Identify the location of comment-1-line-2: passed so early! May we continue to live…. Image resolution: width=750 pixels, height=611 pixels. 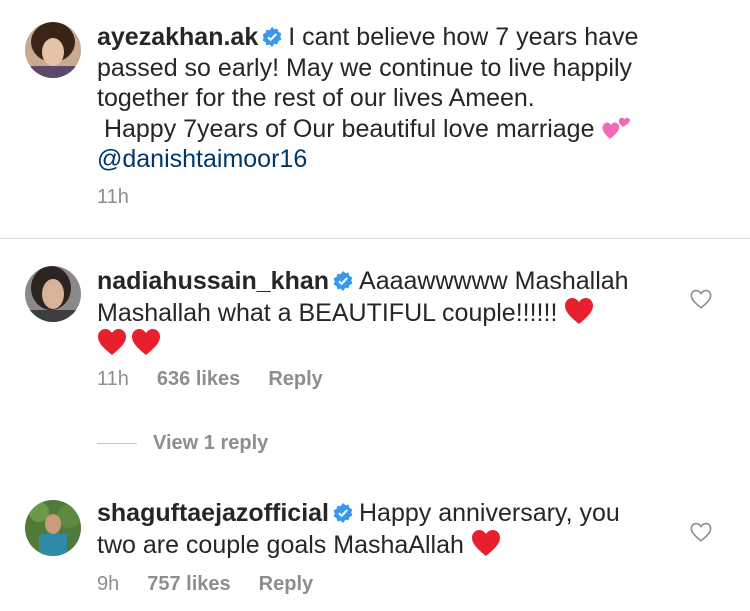
(365, 67).